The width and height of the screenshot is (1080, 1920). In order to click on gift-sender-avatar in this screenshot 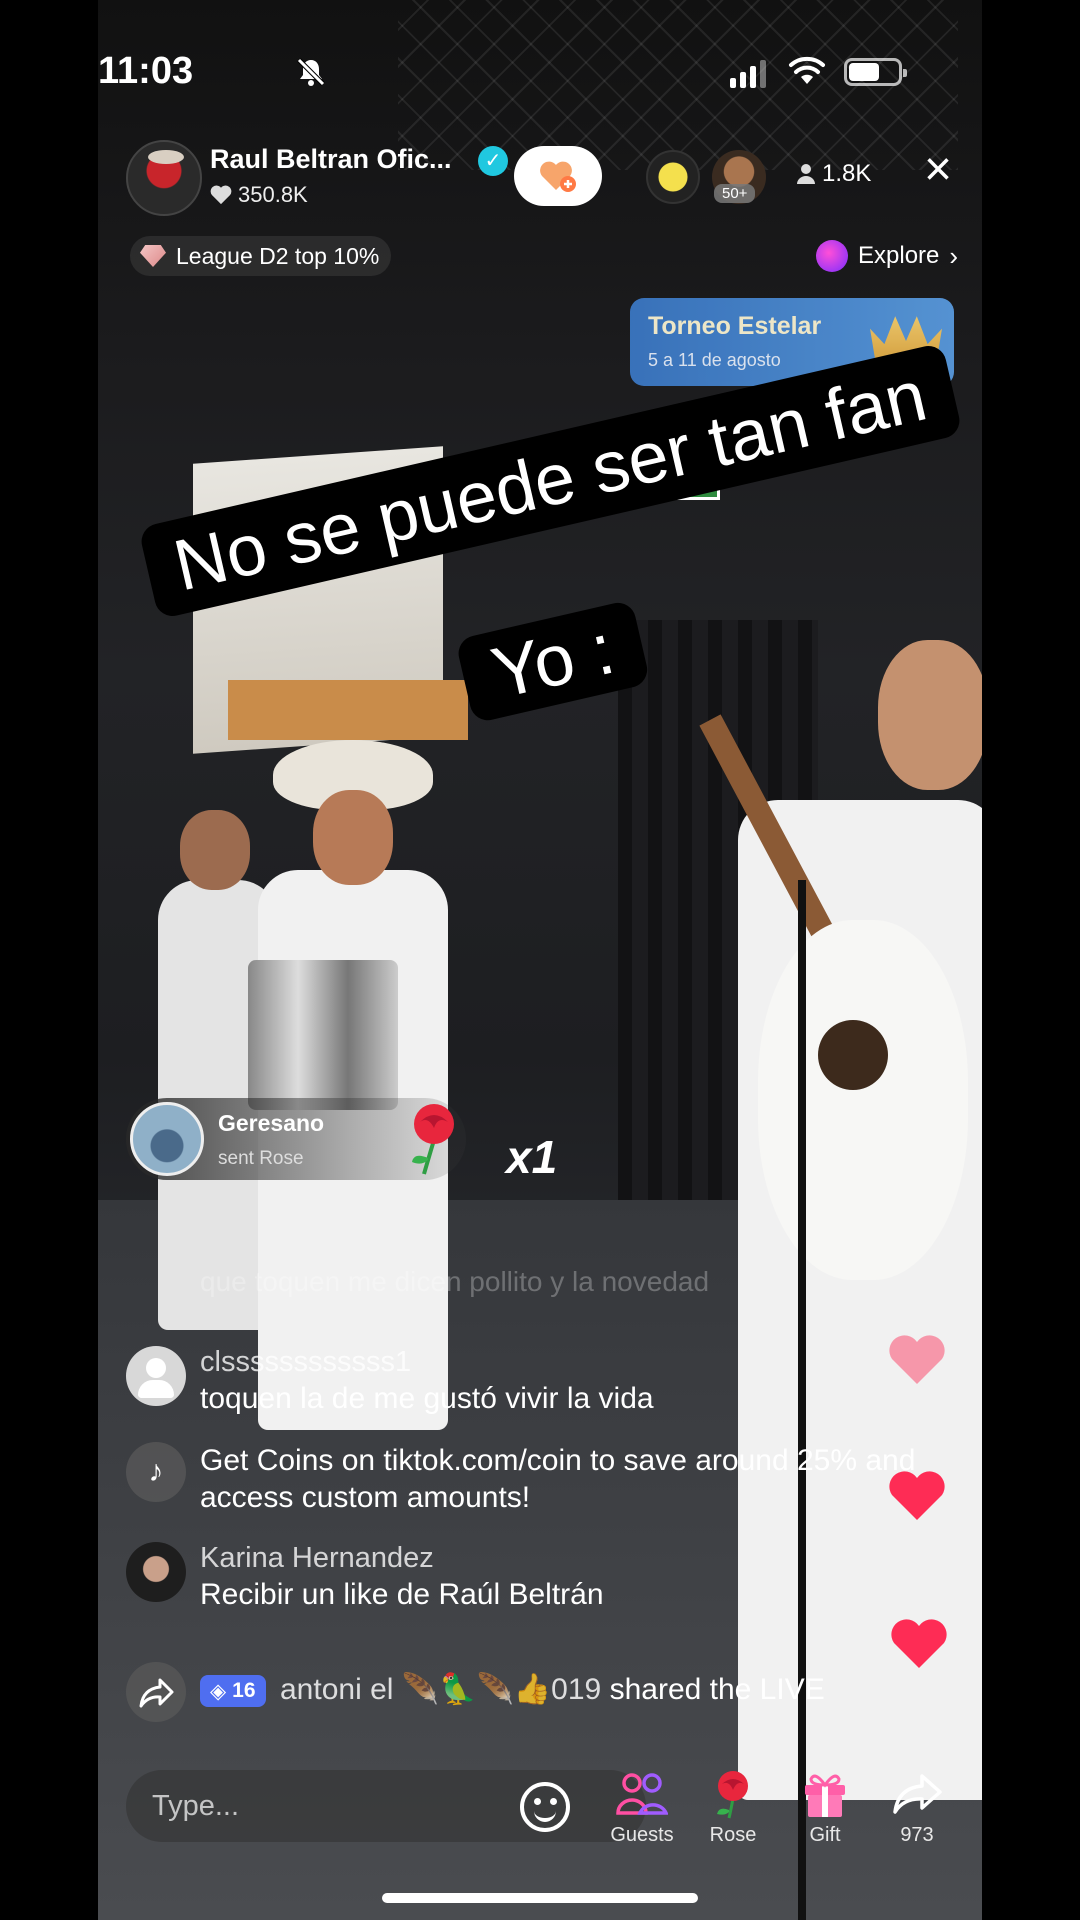, I will do `click(167, 1139)`.